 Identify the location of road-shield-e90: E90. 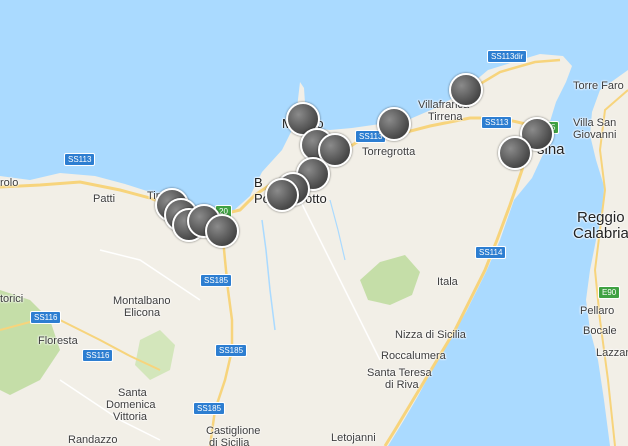
(609, 292).